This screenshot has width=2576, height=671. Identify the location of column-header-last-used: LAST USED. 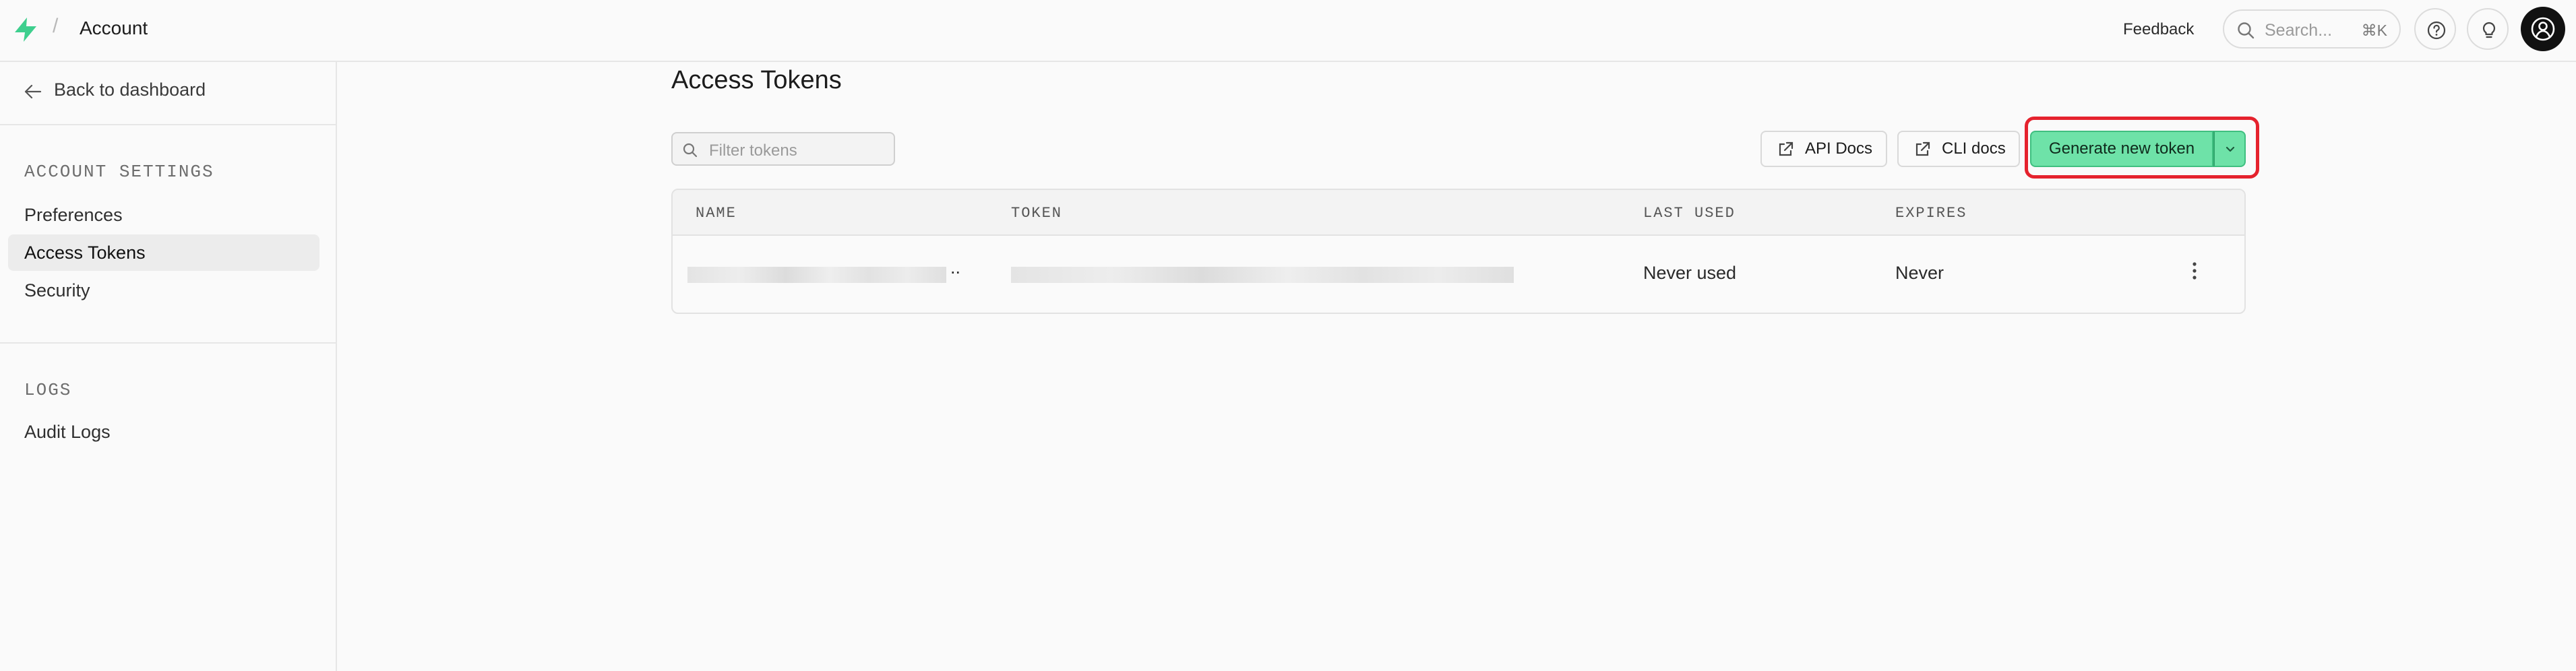
(1689, 213).